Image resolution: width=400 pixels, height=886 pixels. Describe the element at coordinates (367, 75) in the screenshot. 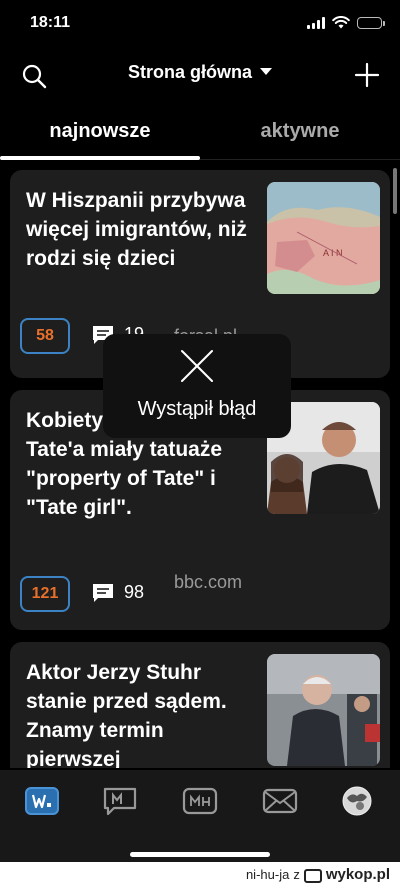

I see `plus-icon` at that location.